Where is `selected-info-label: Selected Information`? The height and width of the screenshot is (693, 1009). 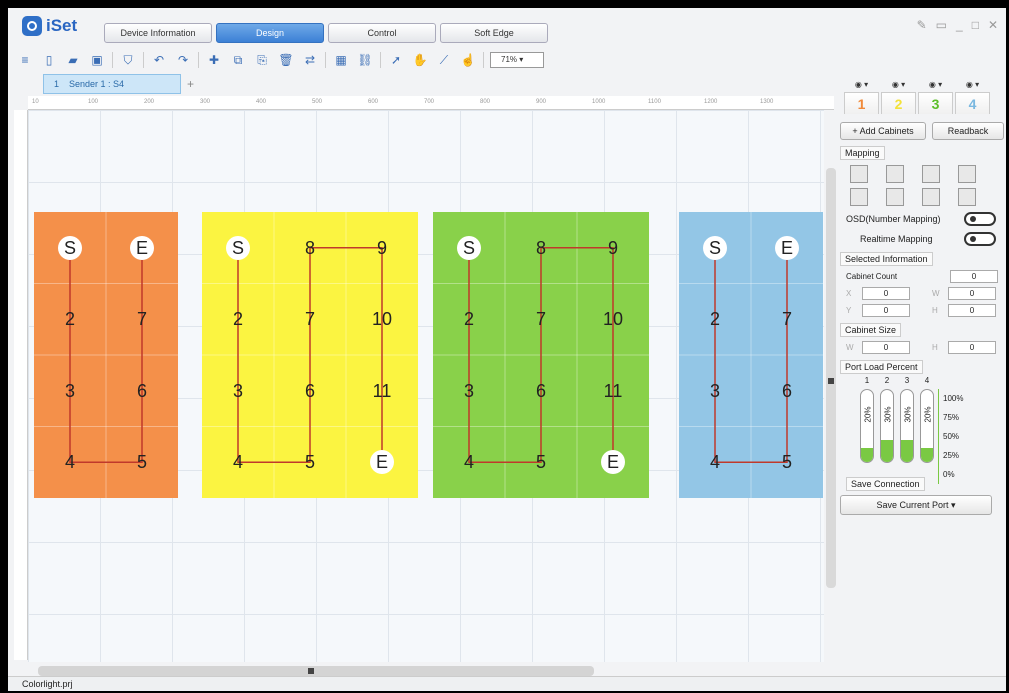 selected-info-label: Selected Information is located at coordinates (886, 259).